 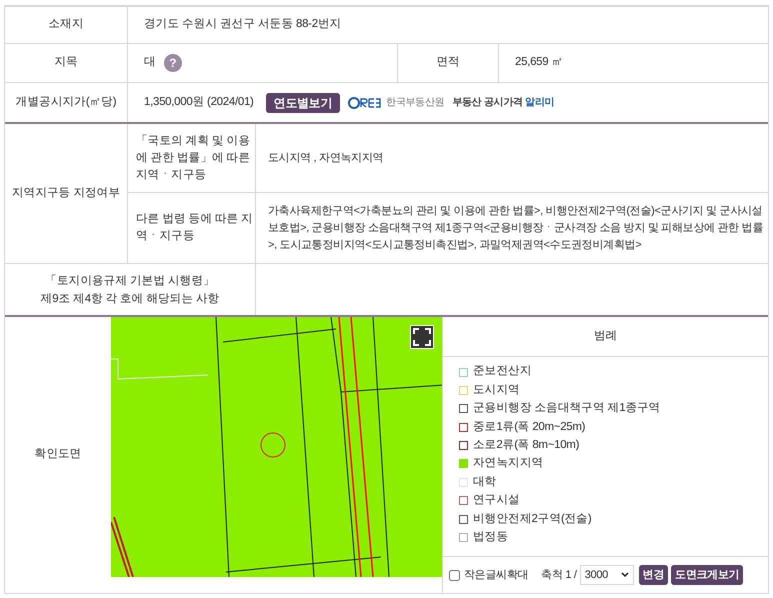 I want to click on chevron-down-icon, so click(x=624, y=575).